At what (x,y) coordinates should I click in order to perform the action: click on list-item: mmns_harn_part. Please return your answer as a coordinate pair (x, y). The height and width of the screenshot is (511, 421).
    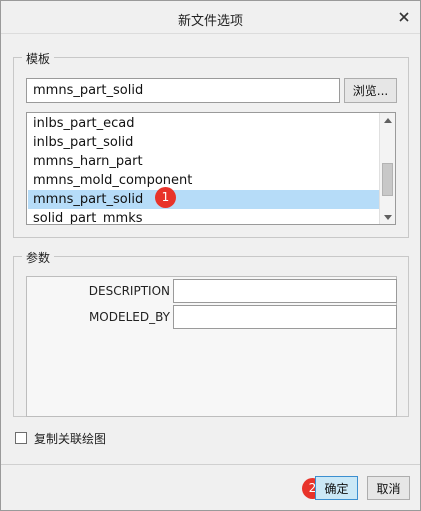
    Looking at the image, I should click on (204, 161).